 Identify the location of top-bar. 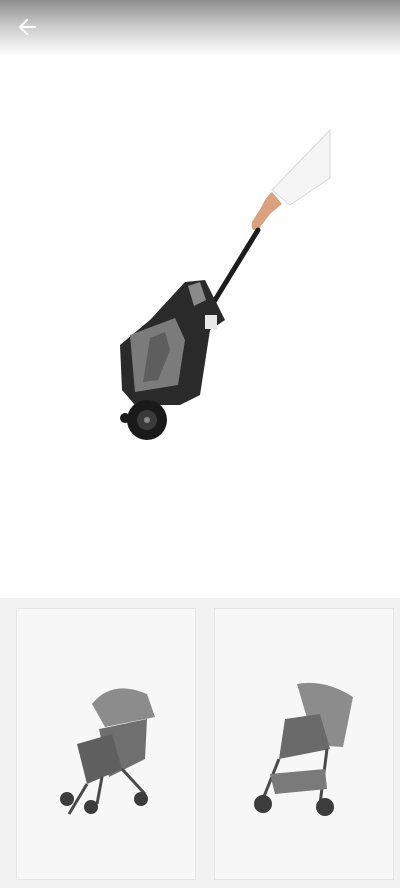
(200, 28).